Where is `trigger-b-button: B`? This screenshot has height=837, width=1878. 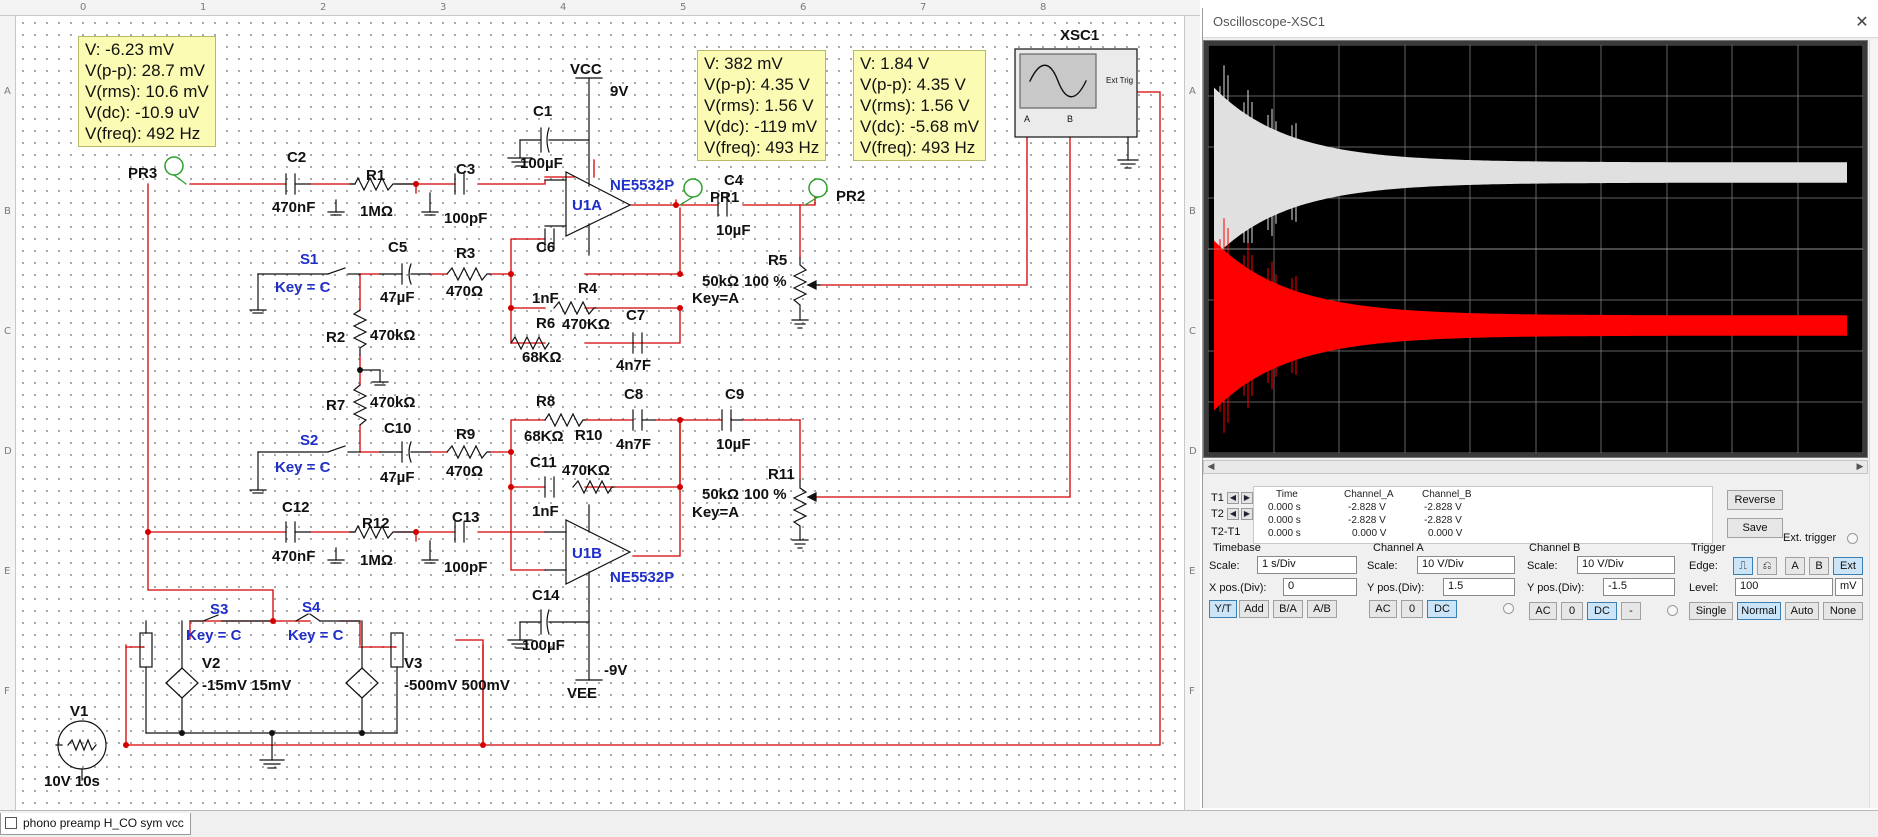 trigger-b-button: B is located at coordinates (1819, 566).